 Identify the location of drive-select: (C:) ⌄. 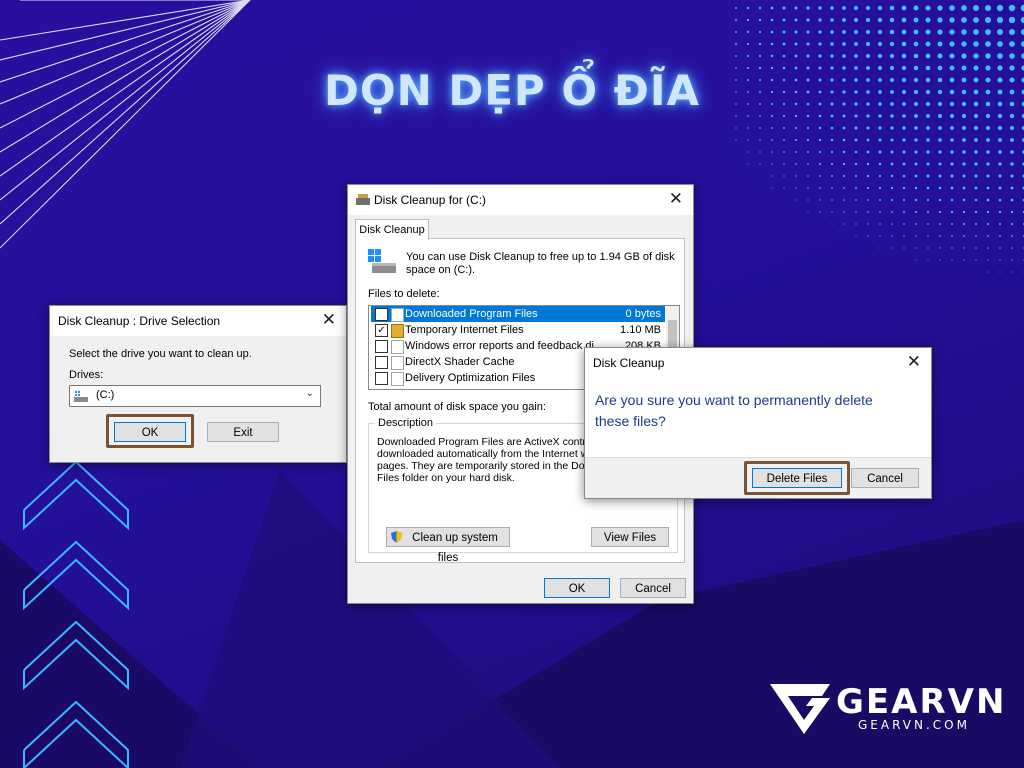
(195, 396).